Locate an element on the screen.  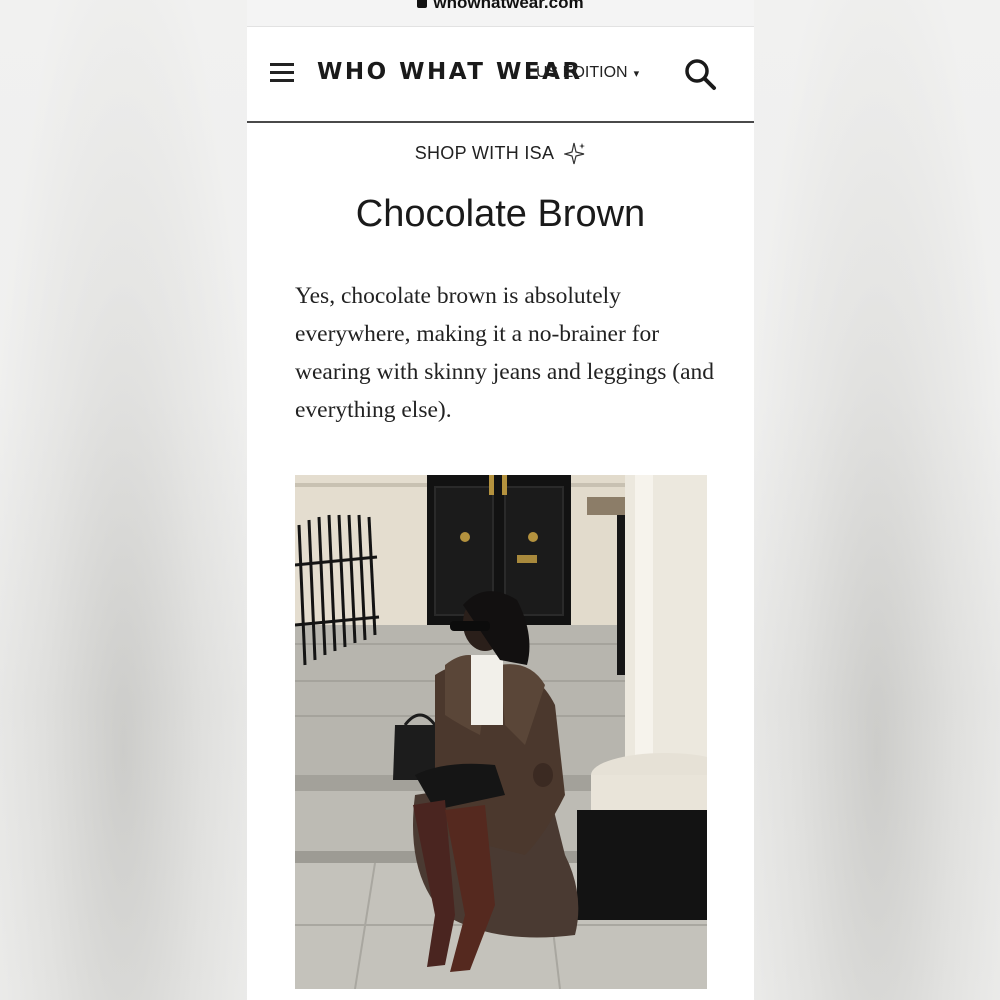
search-icon is located at coordinates (700, 74).